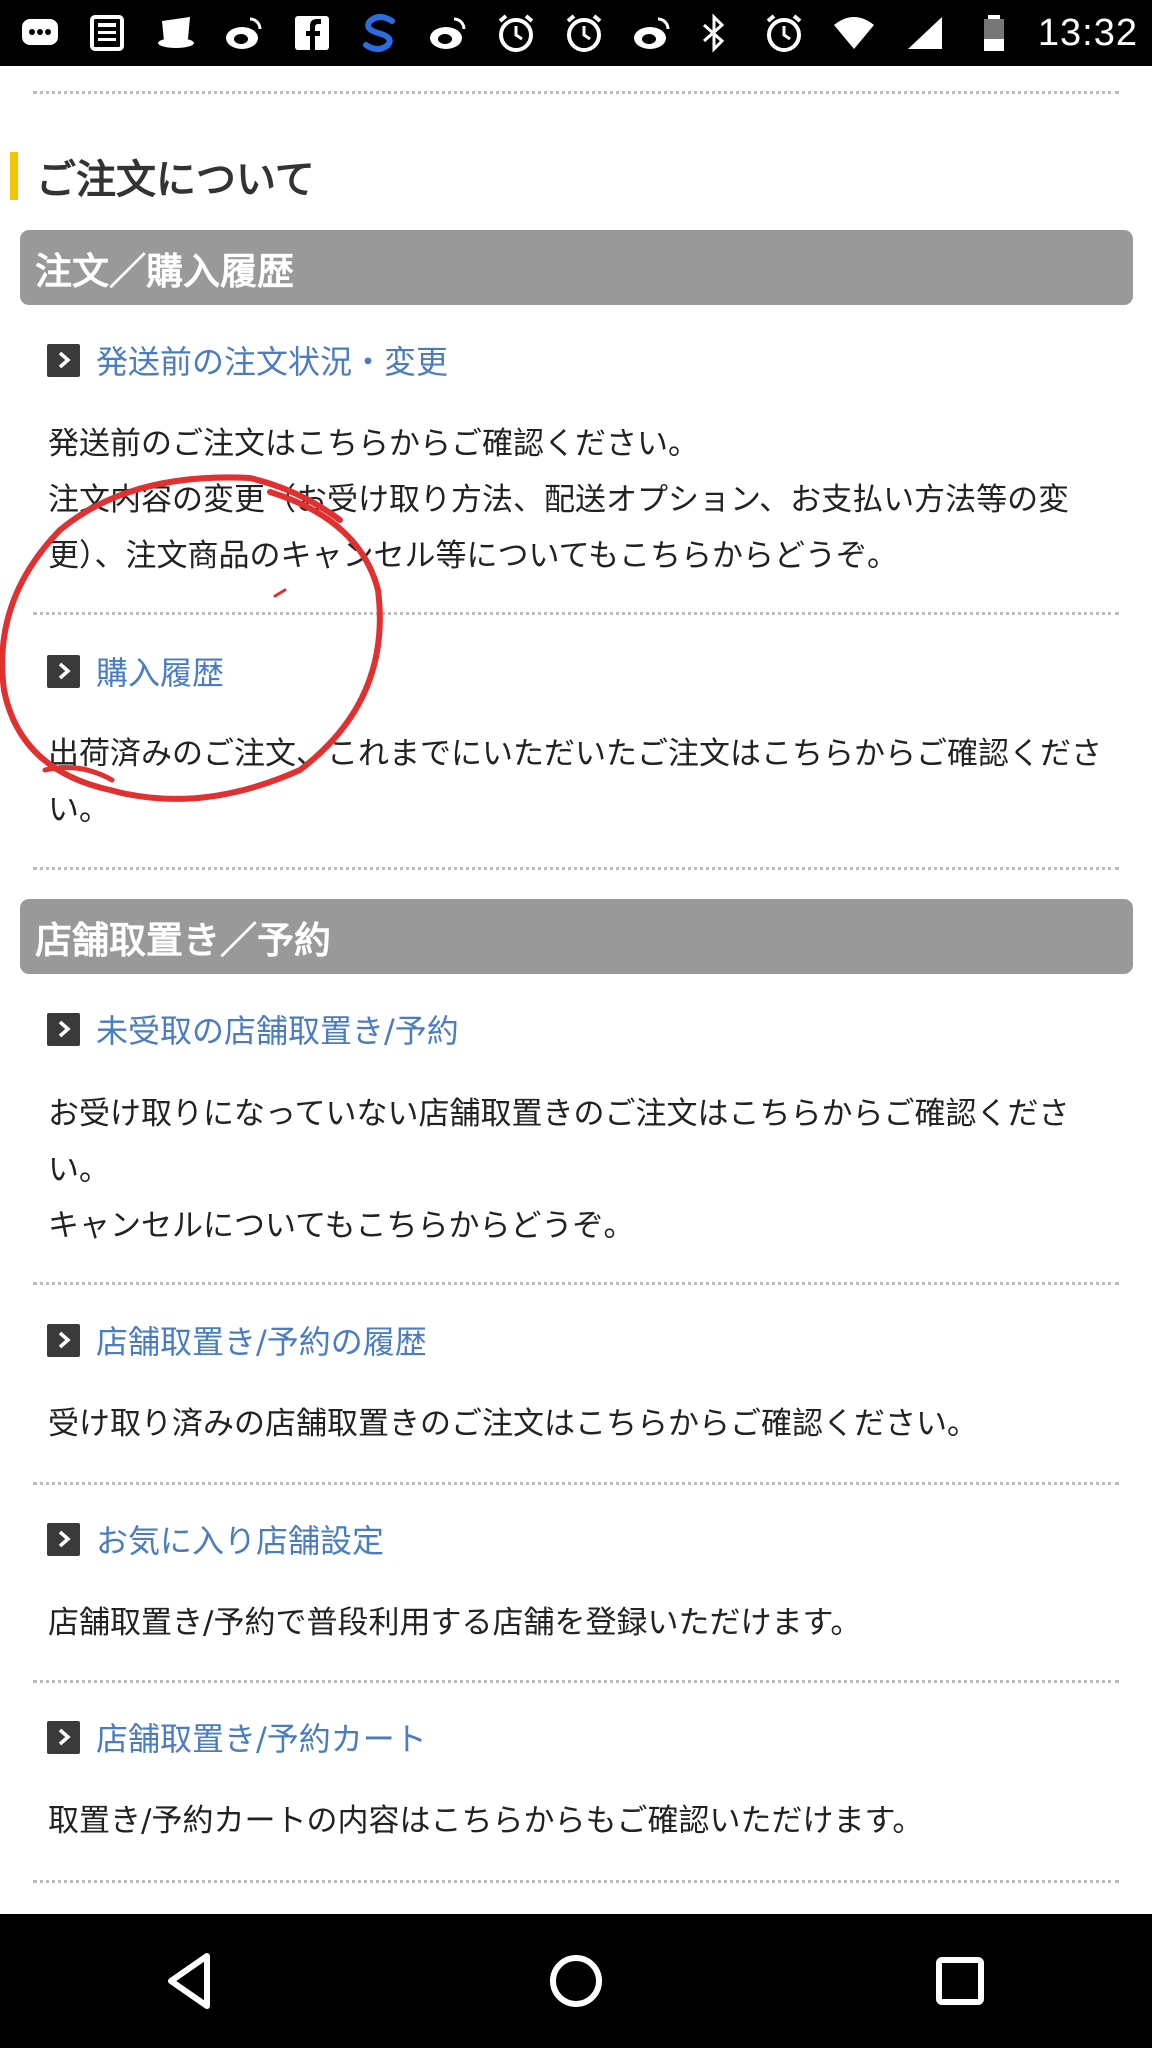 Image resolution: width=1152 pixels, height=2048 pixels. I want to click on battery-icon, so click(994, 33).